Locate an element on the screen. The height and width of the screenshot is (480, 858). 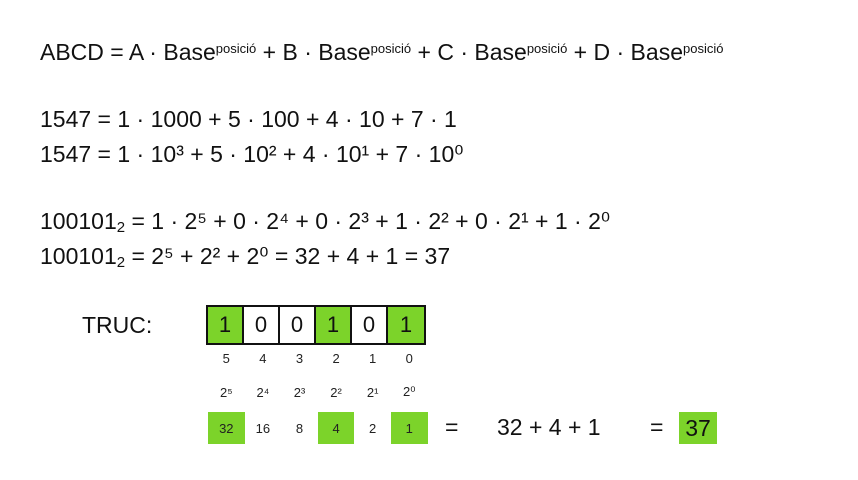
place-value-cell: 32 is located at coordinates (226, 428).